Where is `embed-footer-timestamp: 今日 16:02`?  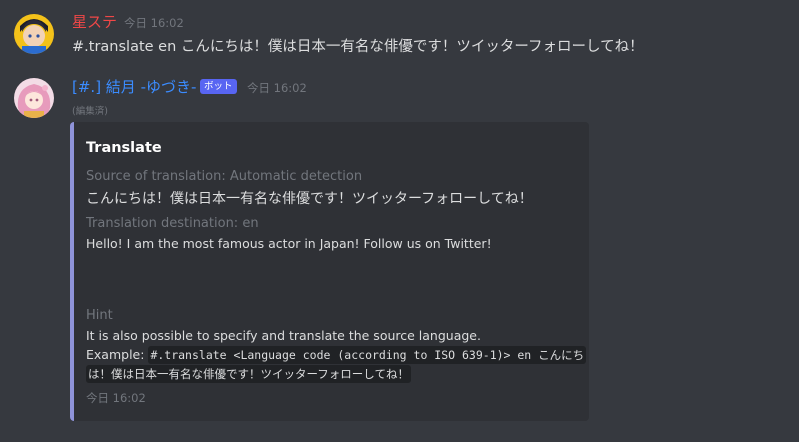 embed-footer-timestamp: 今日 16:02 is located at coordinates (116, 398).